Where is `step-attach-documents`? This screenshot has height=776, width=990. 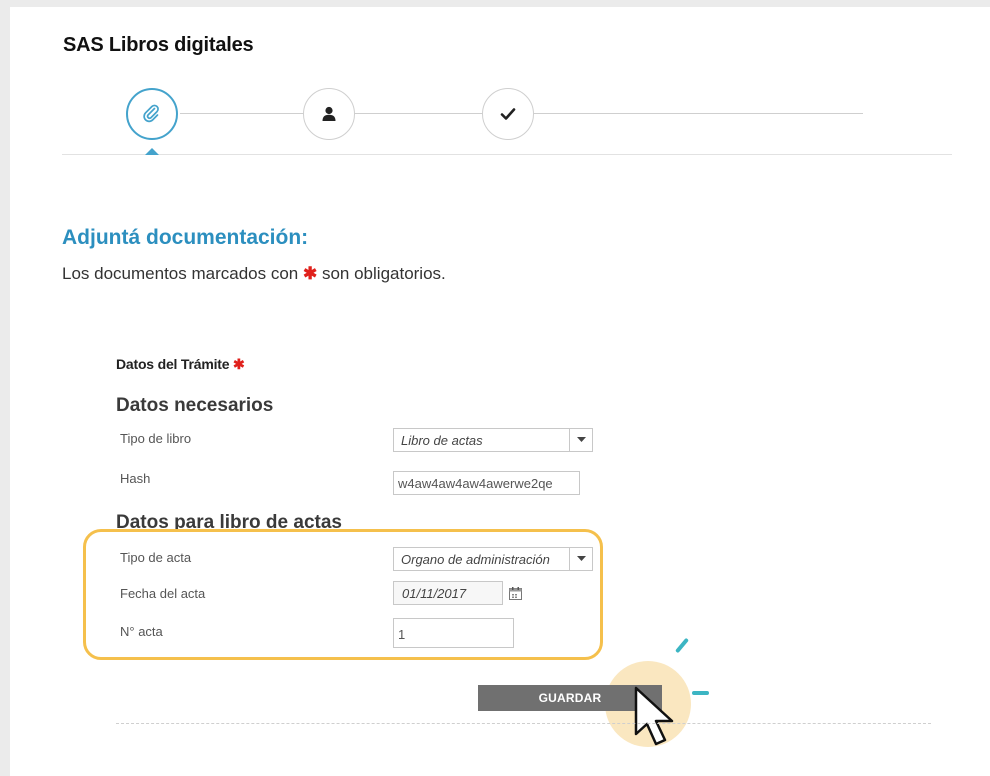
step-attach-documents is located at coordinates (152, 114).